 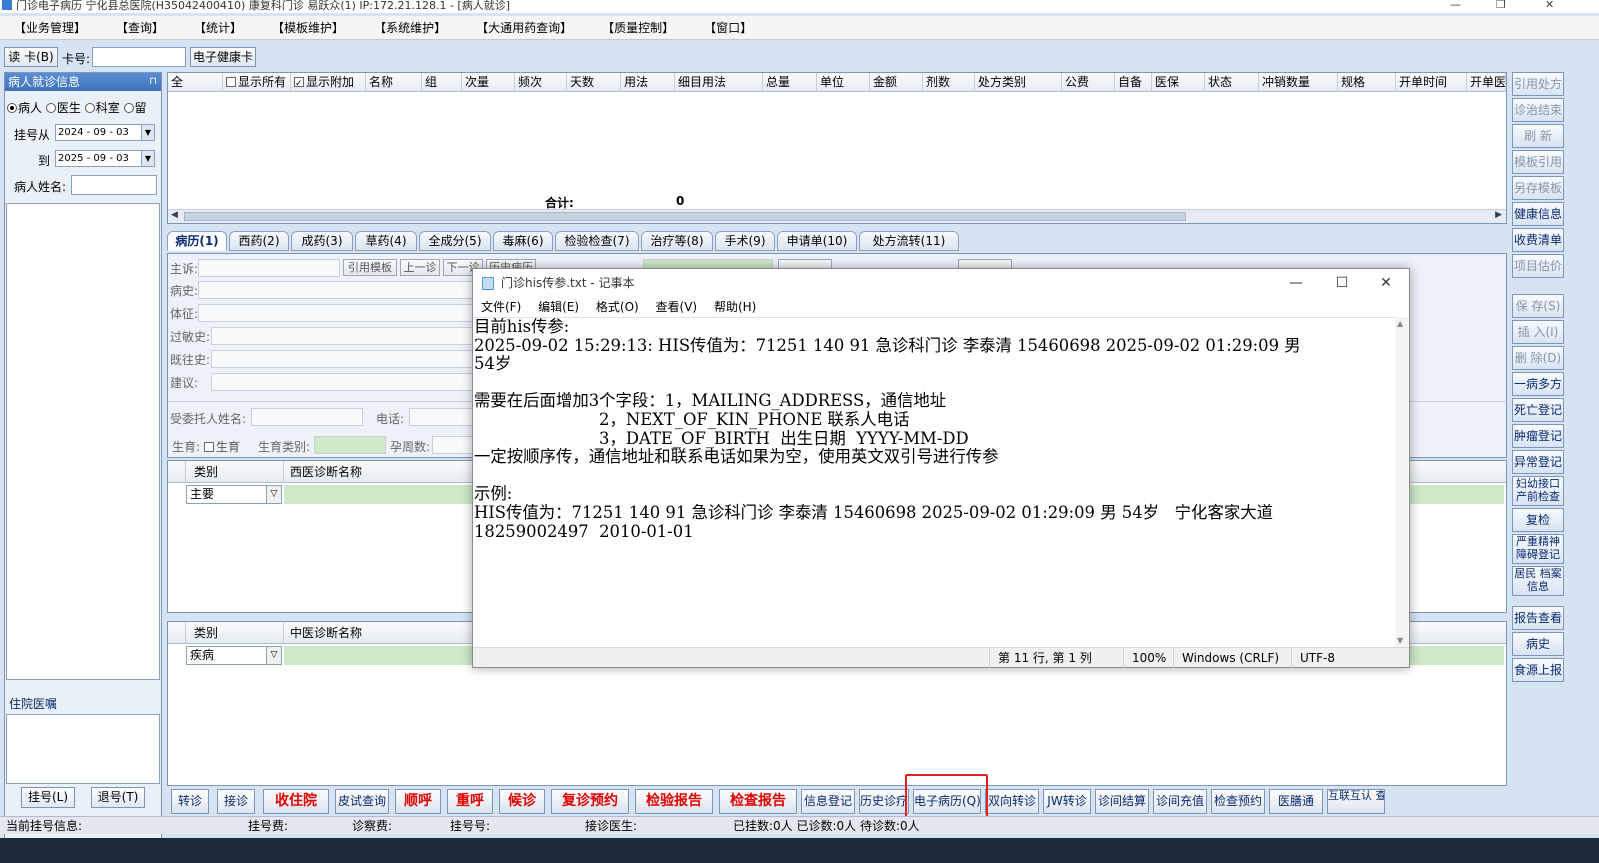 What do you see at coordinates (617, 307) in the screenshot?
I see `np-menu-format: 格式(O)` at bounding box center [617, 307].